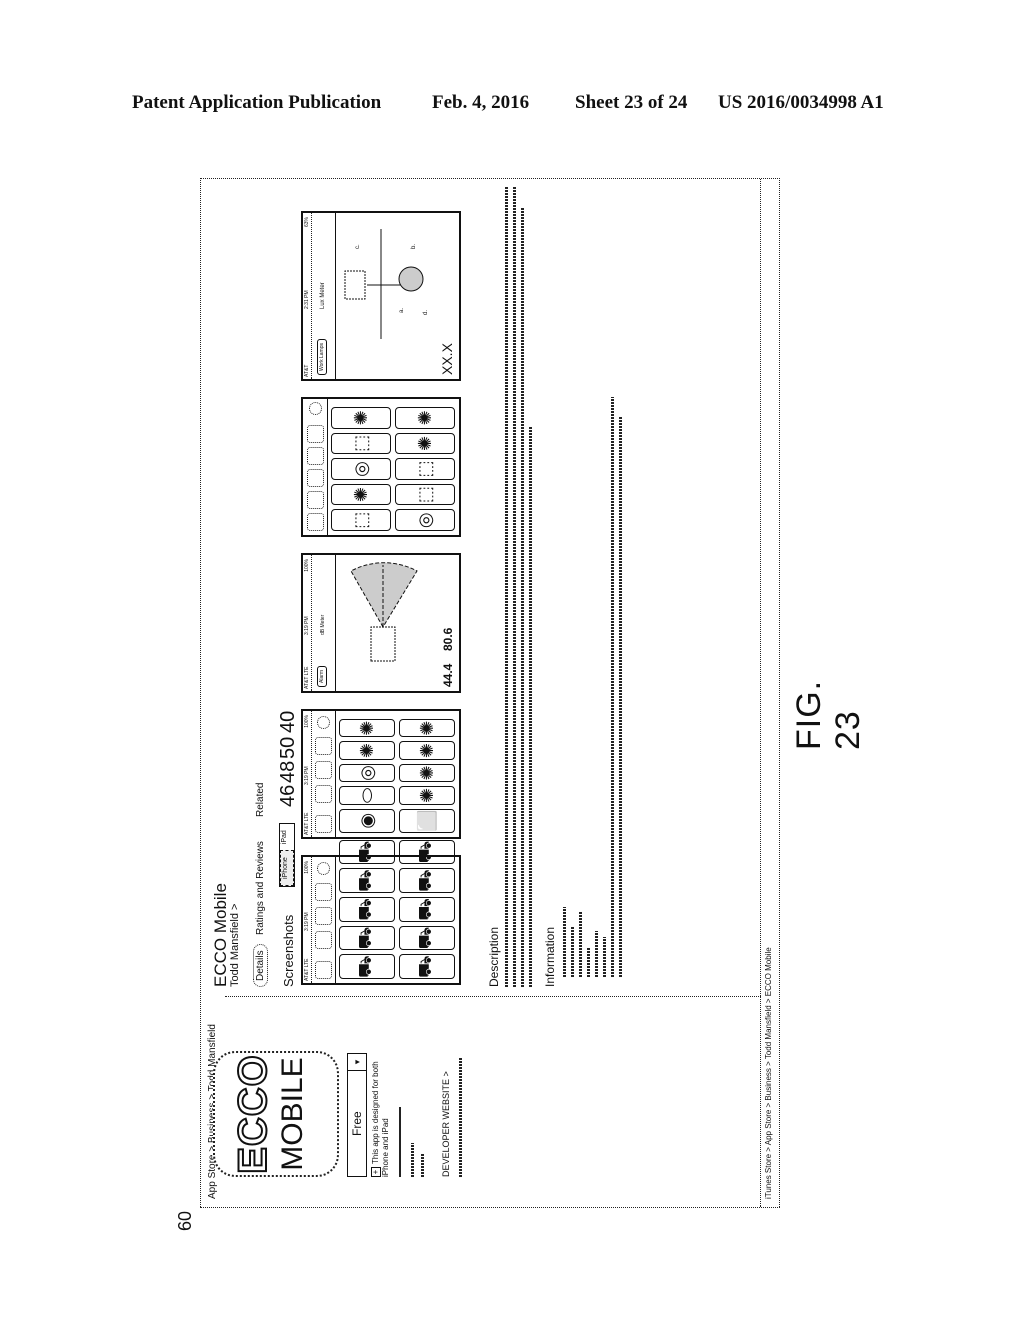 The image size is (1024, 1320). What do you see at coordinates (287, 868) in the screenshot?
I see `toggle-iphone: iPhone` at bounding box center [287, 868].